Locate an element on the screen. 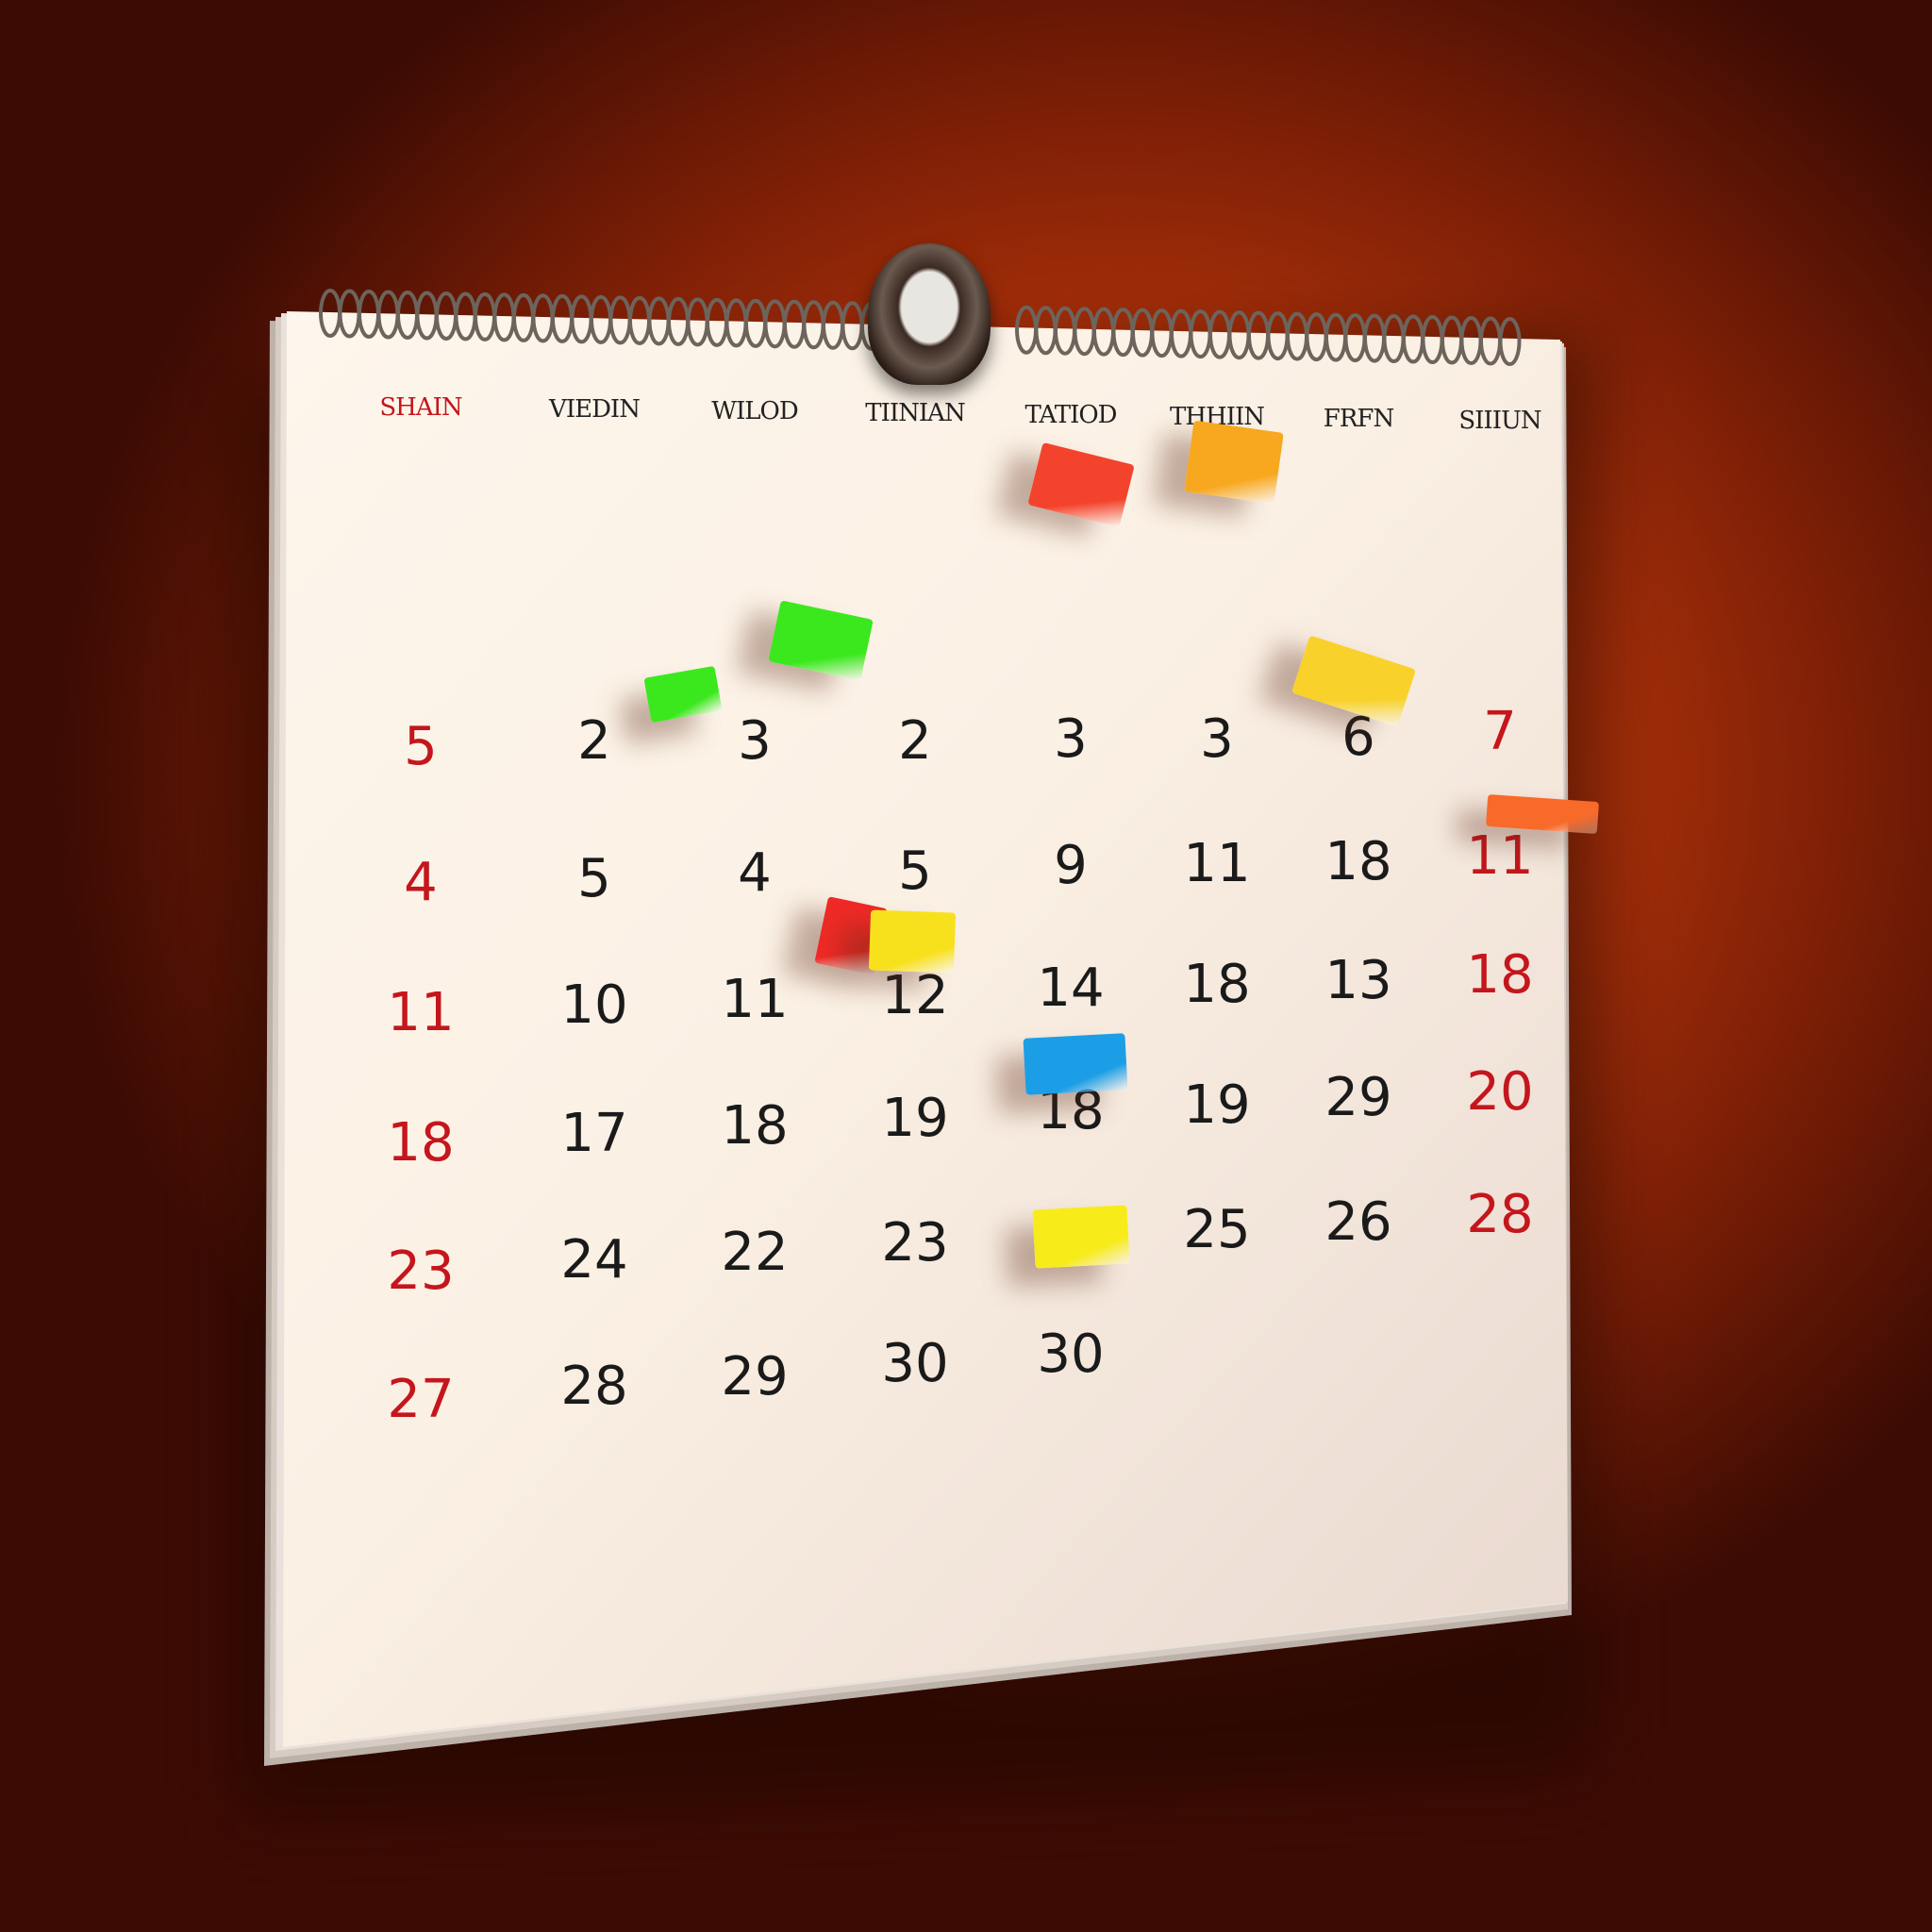 The image size is (1932, 1932). day-number: 20 is located at coordinates (1500, 1092).